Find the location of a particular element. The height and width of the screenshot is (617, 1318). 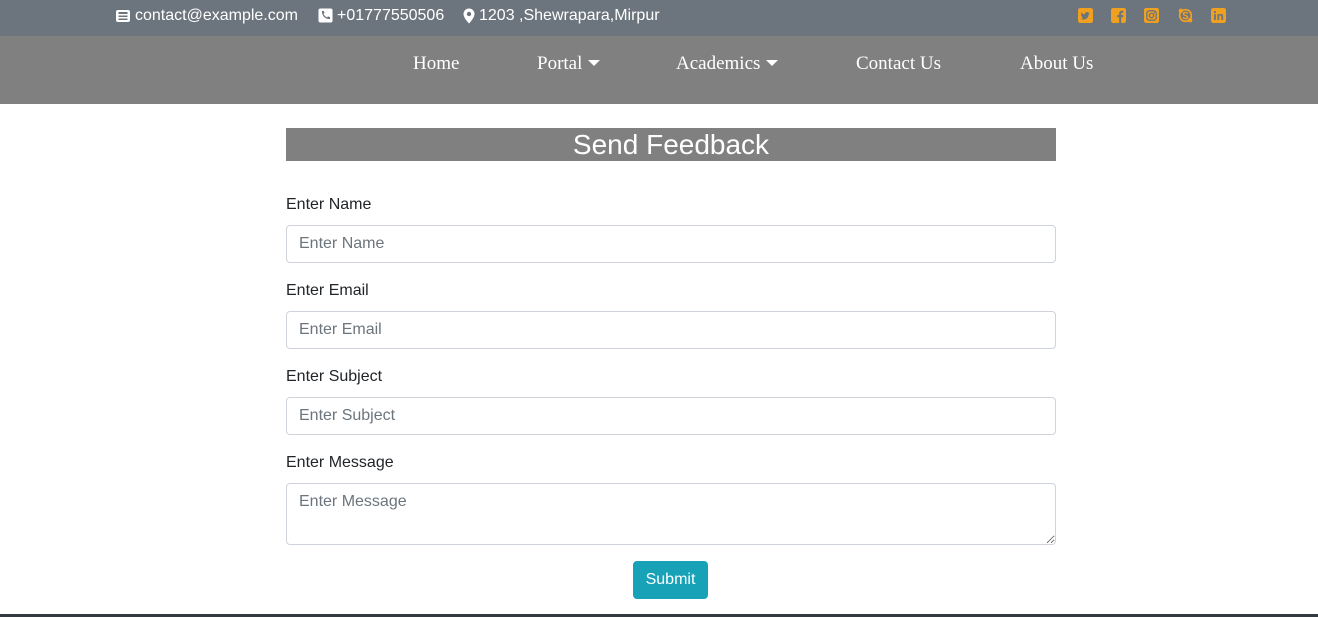

contact-email: contact@example.com is located at coordinates (206, 15).